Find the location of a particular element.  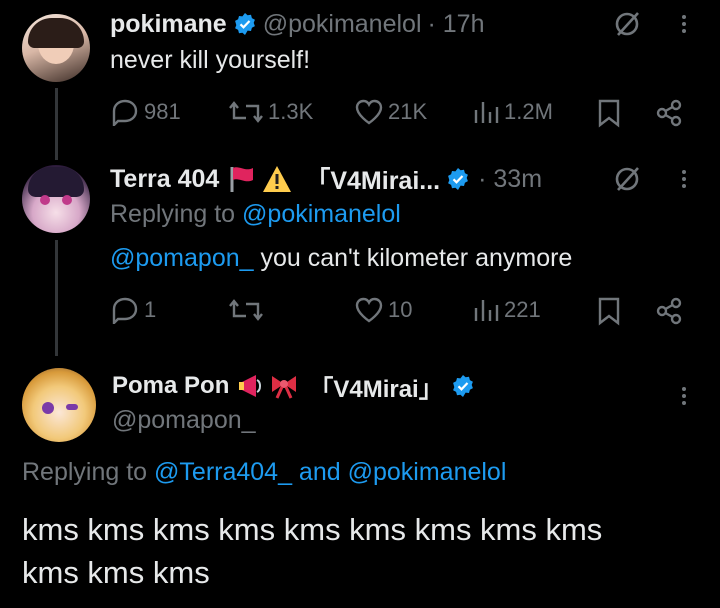

timestamp: · 17h is located at coordinates (456, 24).